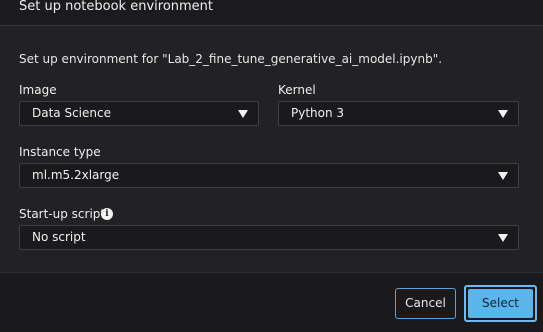 Image resolution: width=543 pixels, height=332 pixels. I want to click on select-button: Select, so click(500, 303).